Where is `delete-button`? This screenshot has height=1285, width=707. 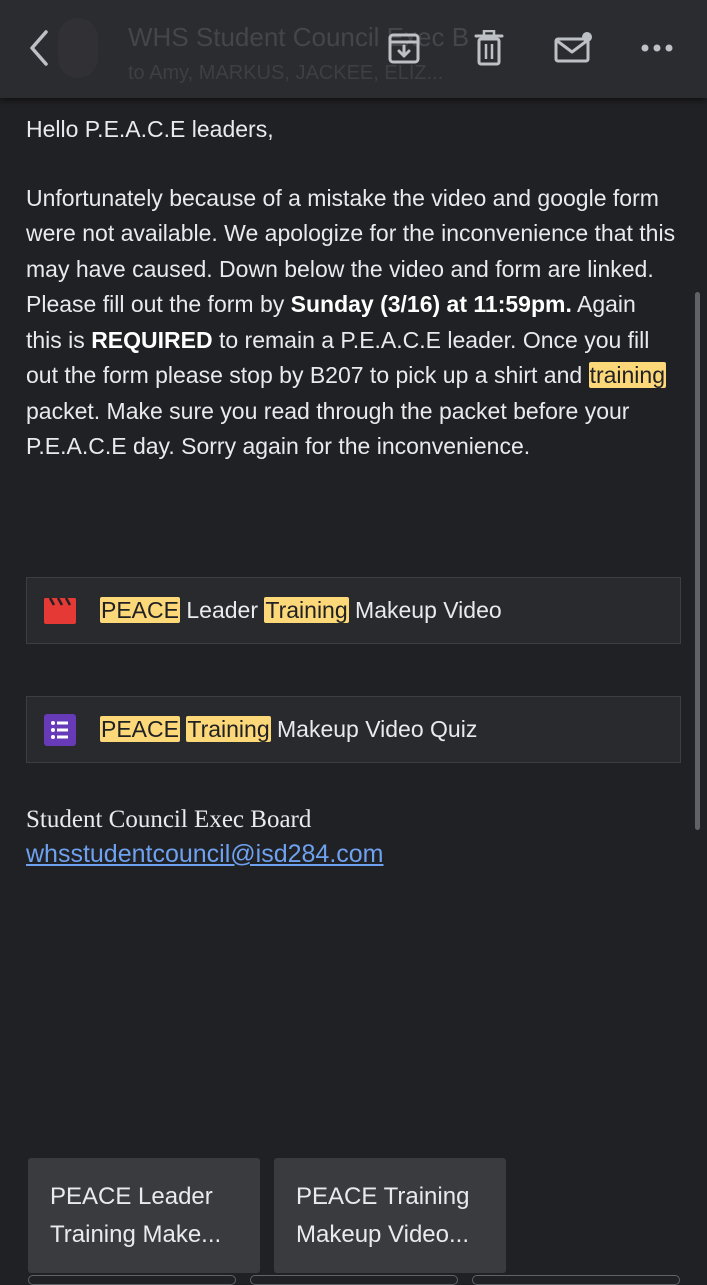
delete-button is located at coordinates (489, 48).